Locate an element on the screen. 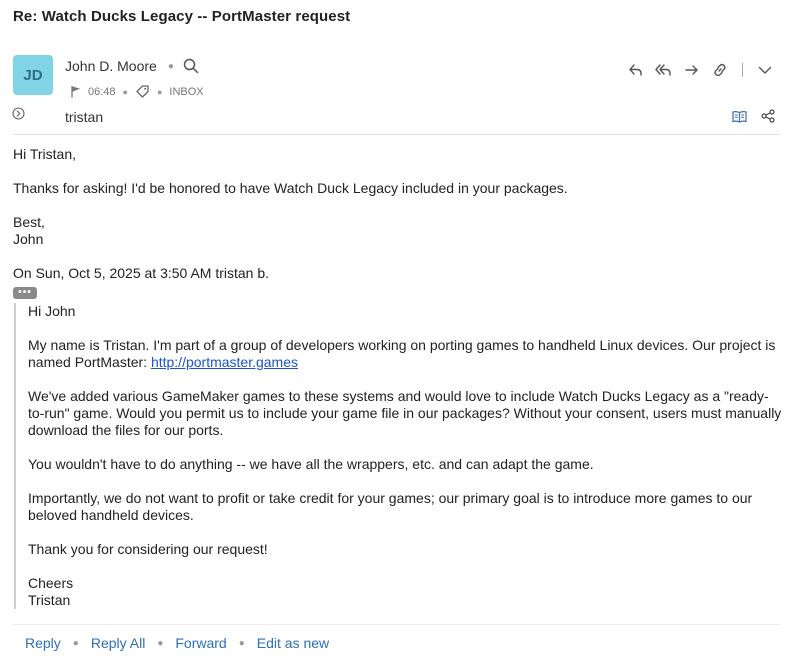 This screenshot has width=793, height=663. signature: John is located at coordinates (28, 239).